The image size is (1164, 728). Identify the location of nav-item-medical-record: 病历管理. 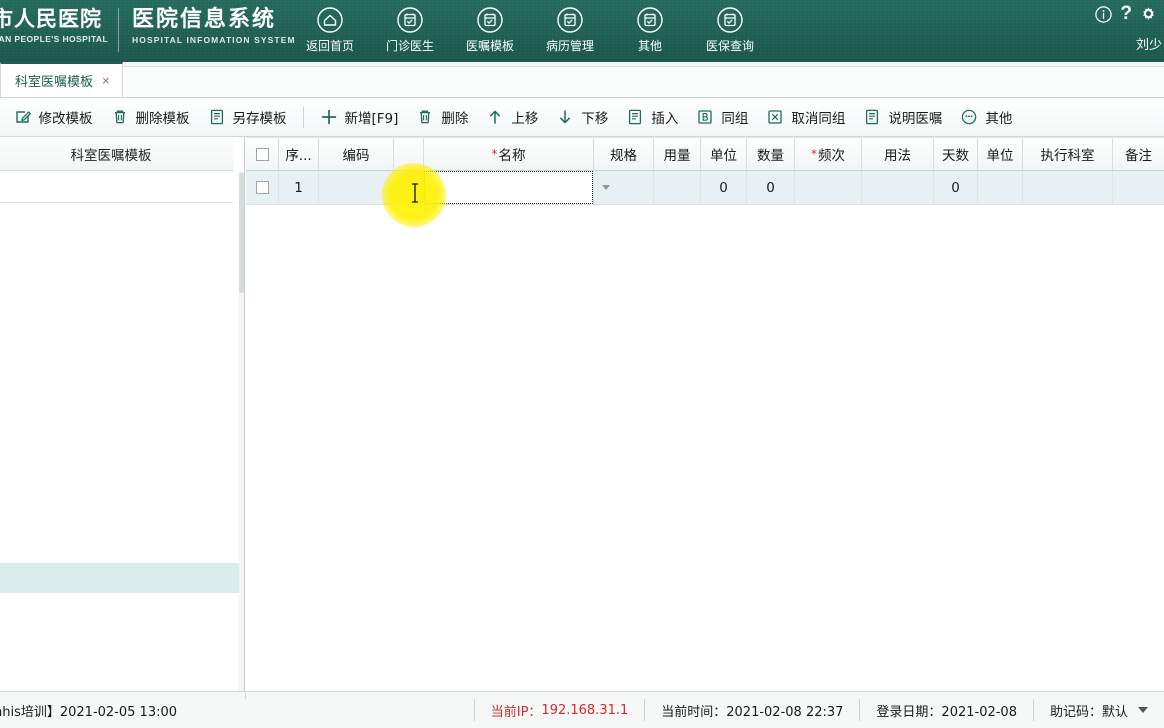
(570, 31).